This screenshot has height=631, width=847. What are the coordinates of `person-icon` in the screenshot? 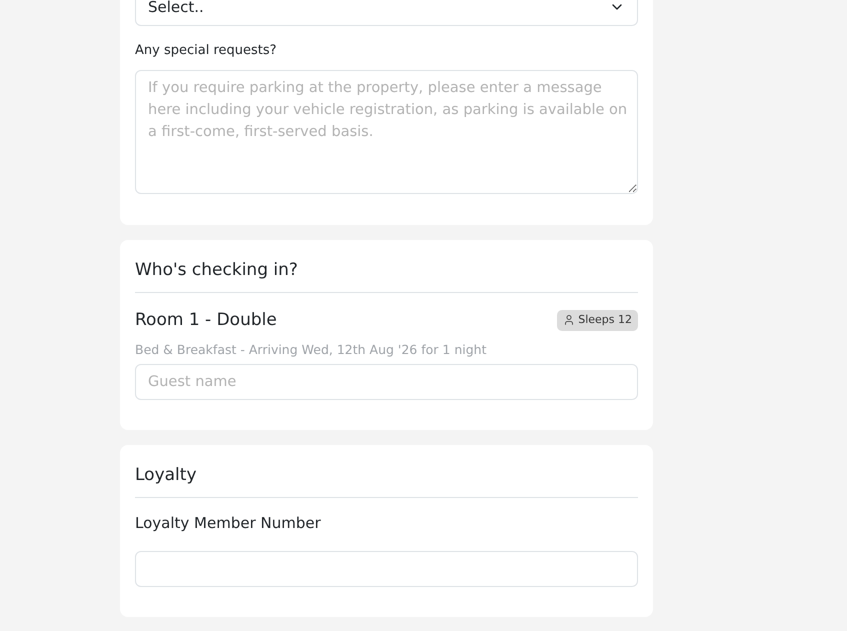 It's located at (569, 320).